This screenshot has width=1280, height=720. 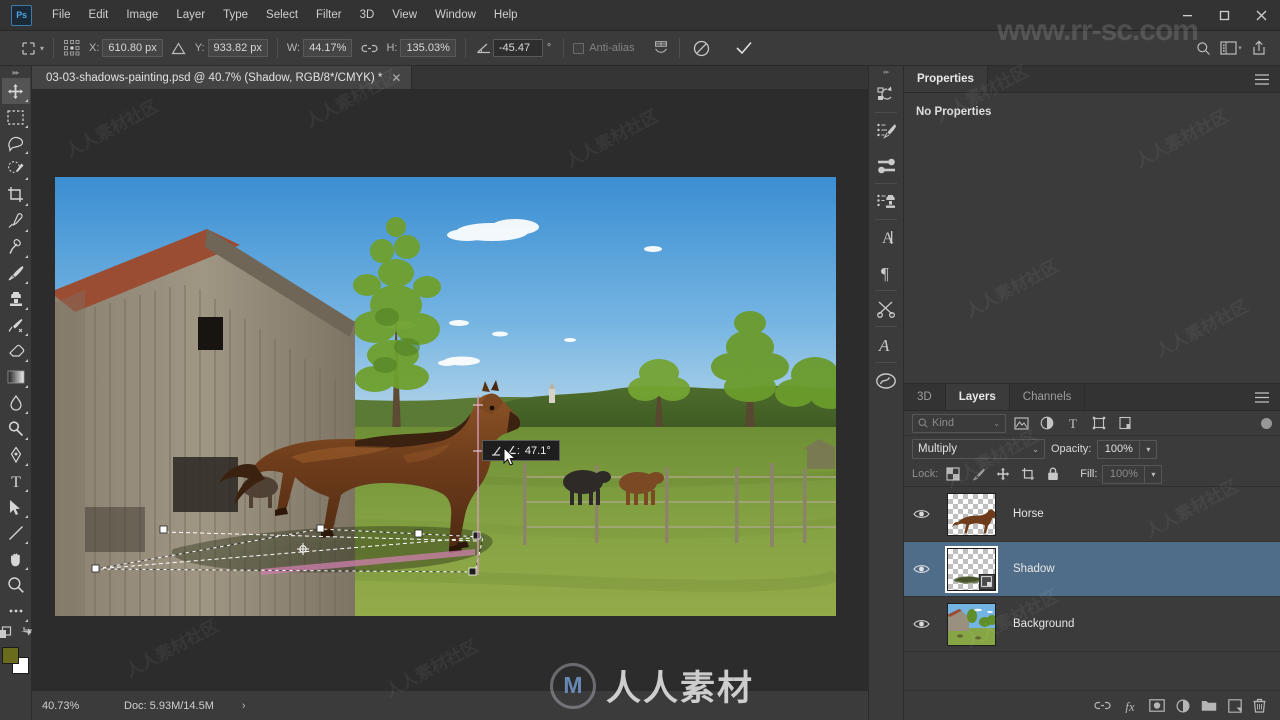 What do you see at coordinates (1149, 449) in the screenshot?
I see `opacity-stepper-icon: ▾` at bounding box center [1149, 449].